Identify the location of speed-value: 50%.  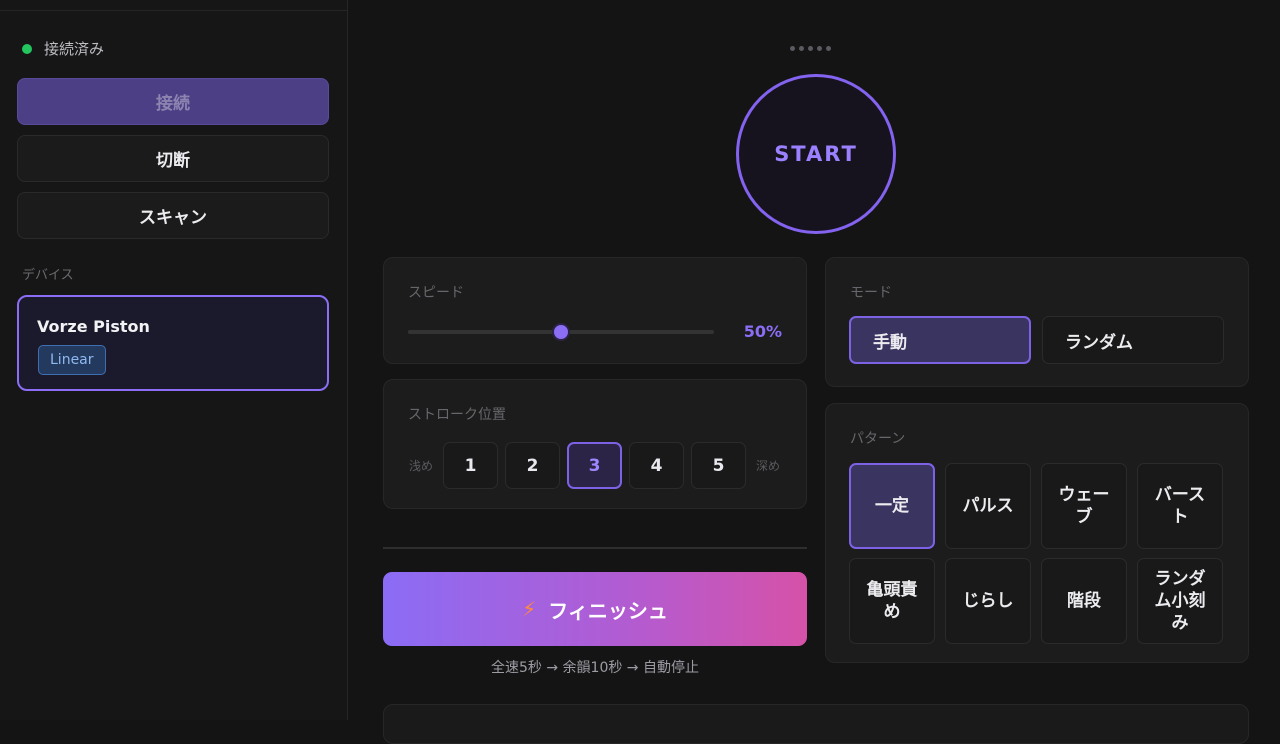
(762, 331).